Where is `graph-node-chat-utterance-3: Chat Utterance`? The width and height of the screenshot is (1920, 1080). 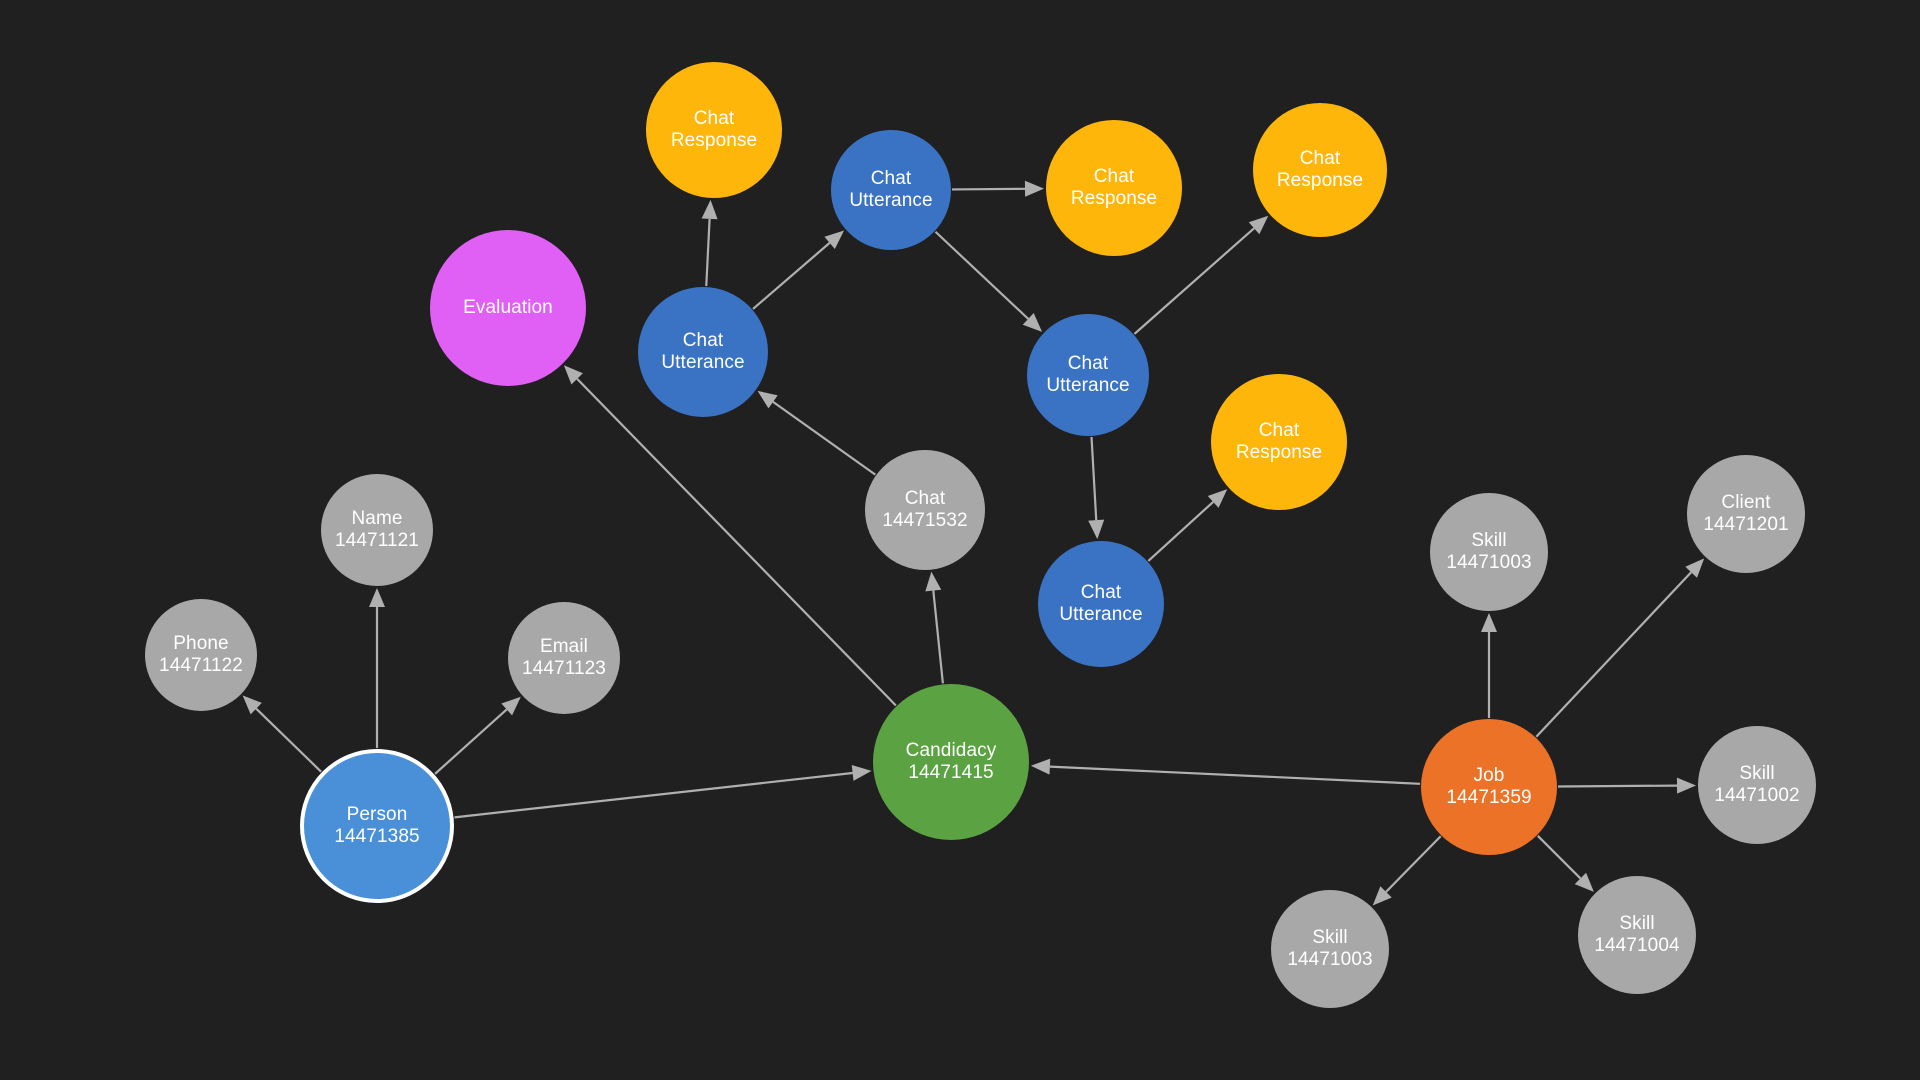 graph-node-chat-utterance-3: Chat Utterance is located at coordinates (1088, 375).